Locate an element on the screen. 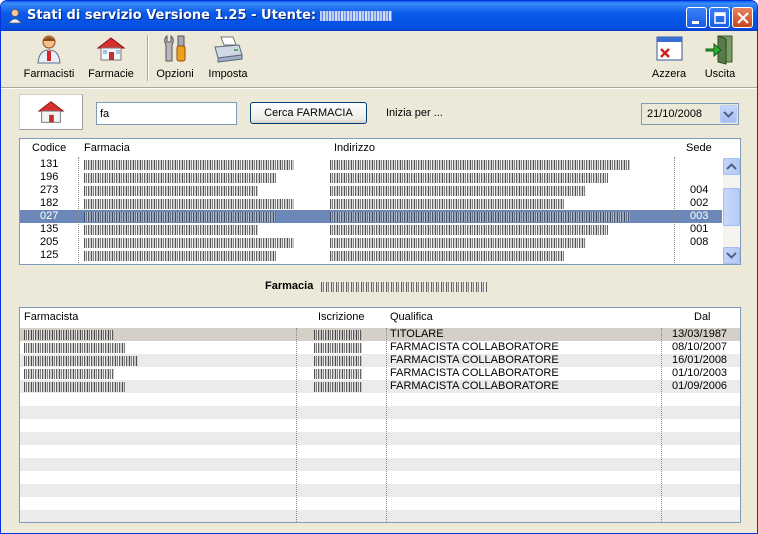 The width and height of the screenshot is (758, 534). redacted-username is located at coordinates (356, 15).